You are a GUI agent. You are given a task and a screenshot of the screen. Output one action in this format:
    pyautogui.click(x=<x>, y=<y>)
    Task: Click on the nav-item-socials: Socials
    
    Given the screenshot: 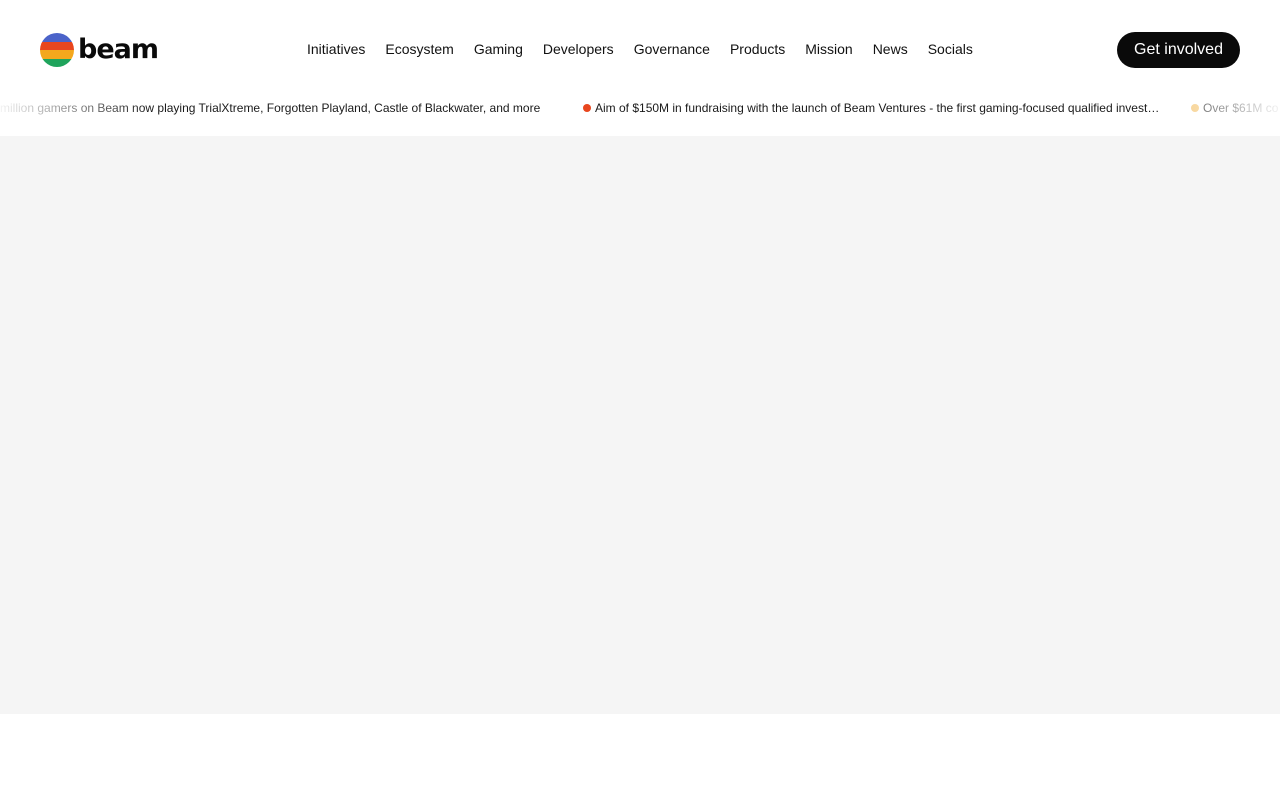 What is the action you would take?
    pyautogui.click(x=950, y=49)
    